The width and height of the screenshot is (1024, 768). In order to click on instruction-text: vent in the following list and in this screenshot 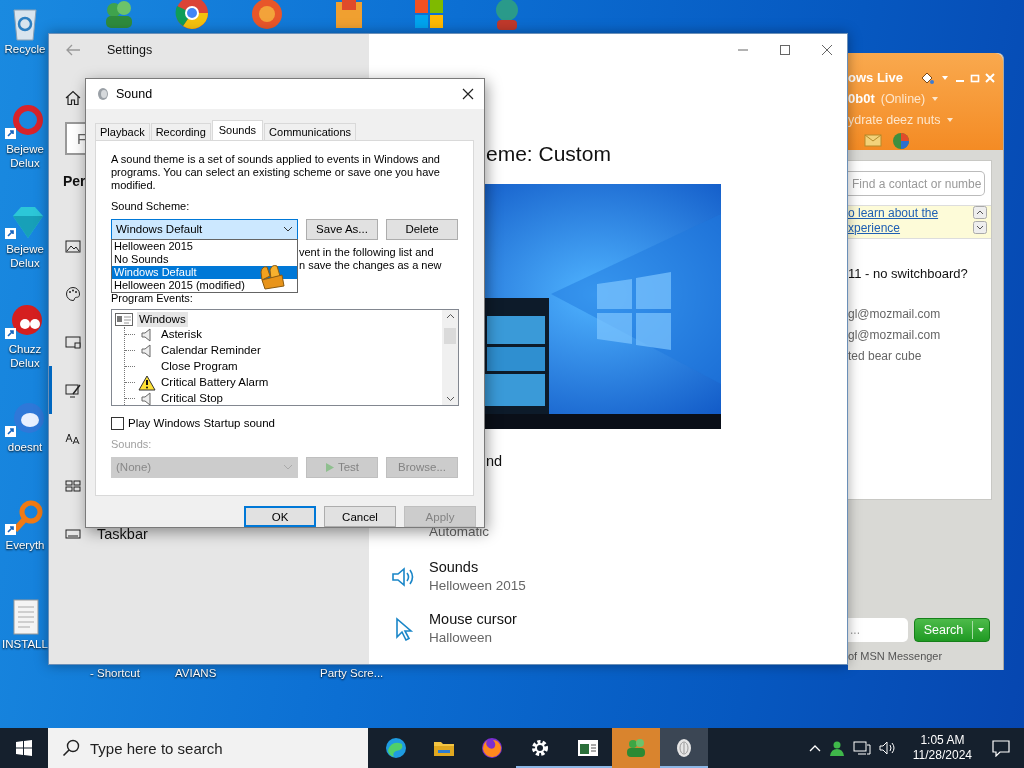, I will do `click(367, 252)`.